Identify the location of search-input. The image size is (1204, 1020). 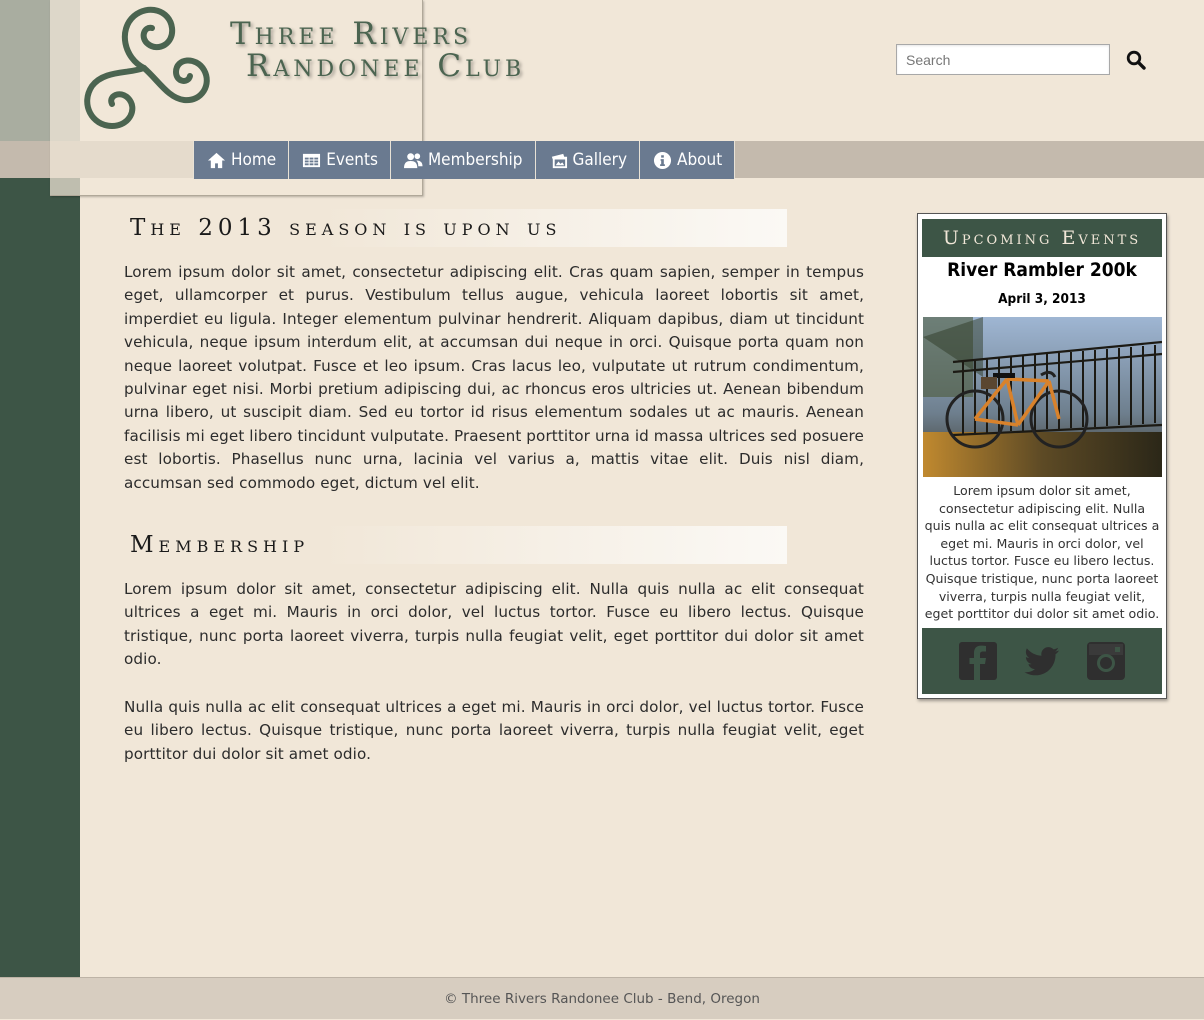
(1003, 59).